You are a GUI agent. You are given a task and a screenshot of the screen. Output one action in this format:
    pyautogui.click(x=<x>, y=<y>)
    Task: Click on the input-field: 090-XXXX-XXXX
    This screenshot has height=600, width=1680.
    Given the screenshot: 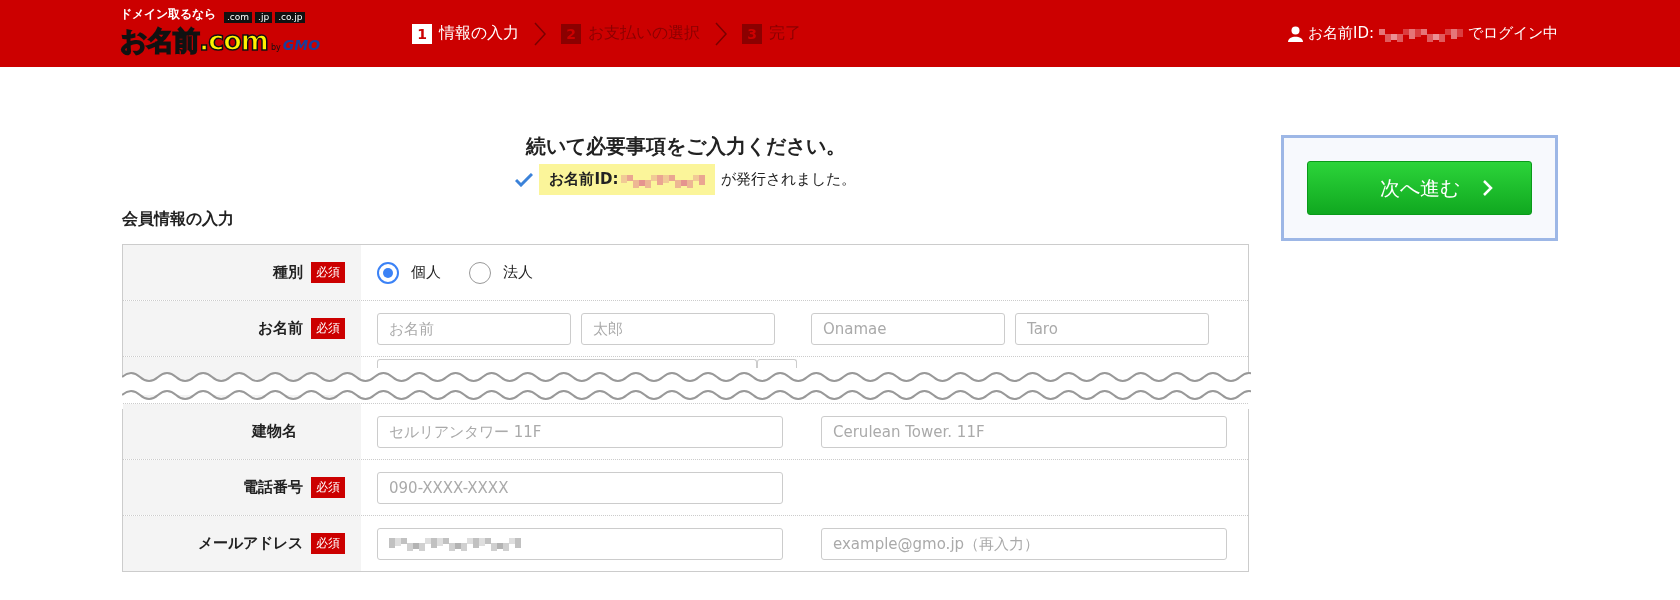 What is the action you would take?
    pyautogui.click(x=580, y=487)
    